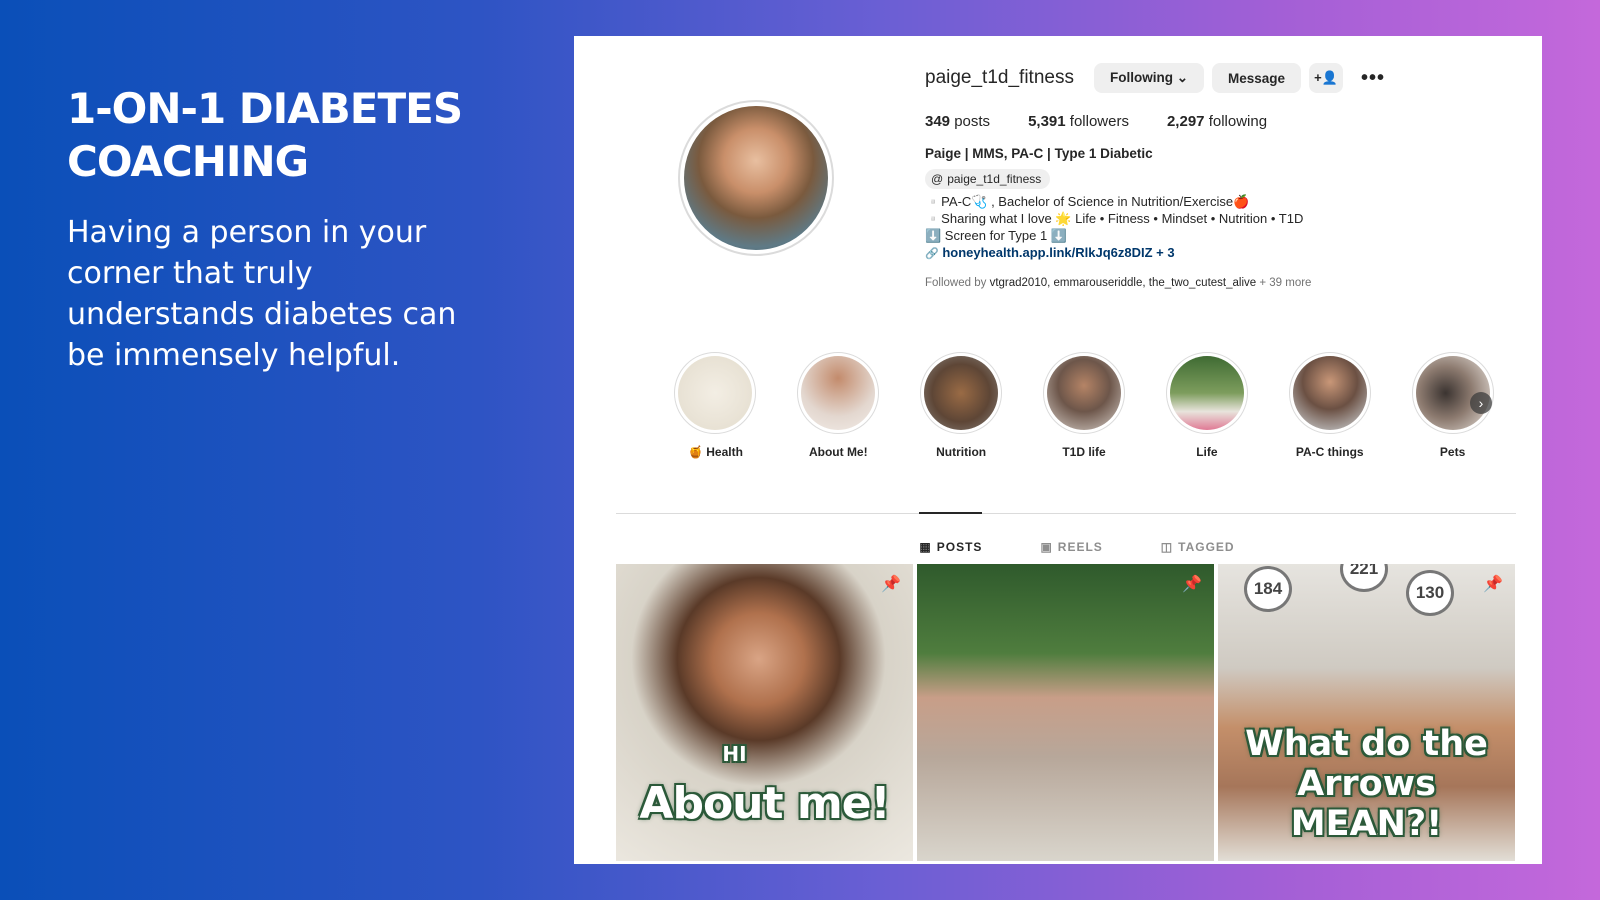 This screenshot has height=900, width=1600. I want to click on tagged-icon: ◫, so click(1167, 546).